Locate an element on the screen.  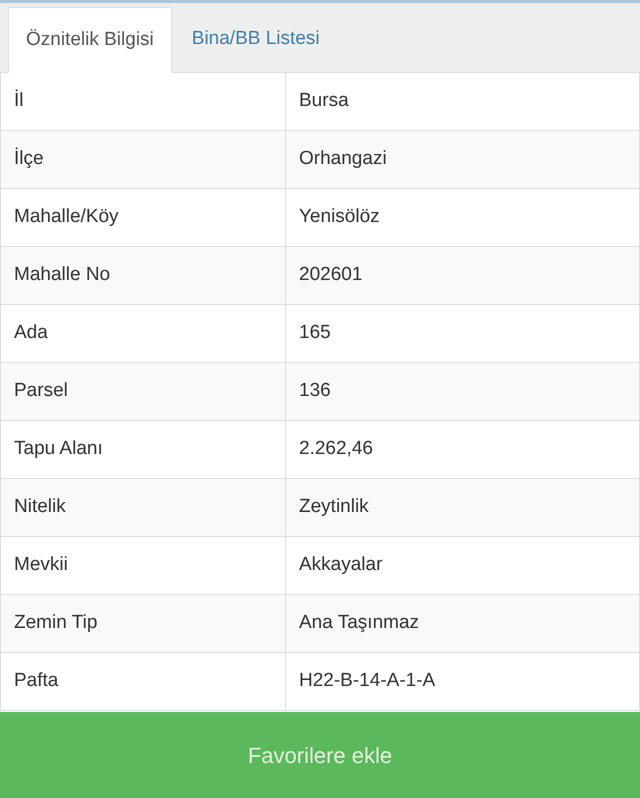
table-cell: Pafta is located at coordinates (143, 681).